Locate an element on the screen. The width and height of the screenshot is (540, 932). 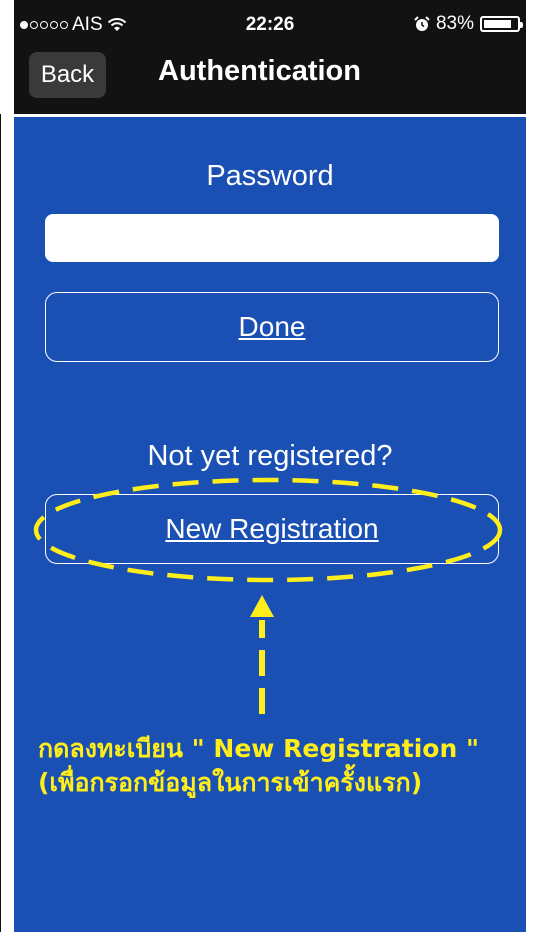
battery-icon is located at coordinates (501, 24).